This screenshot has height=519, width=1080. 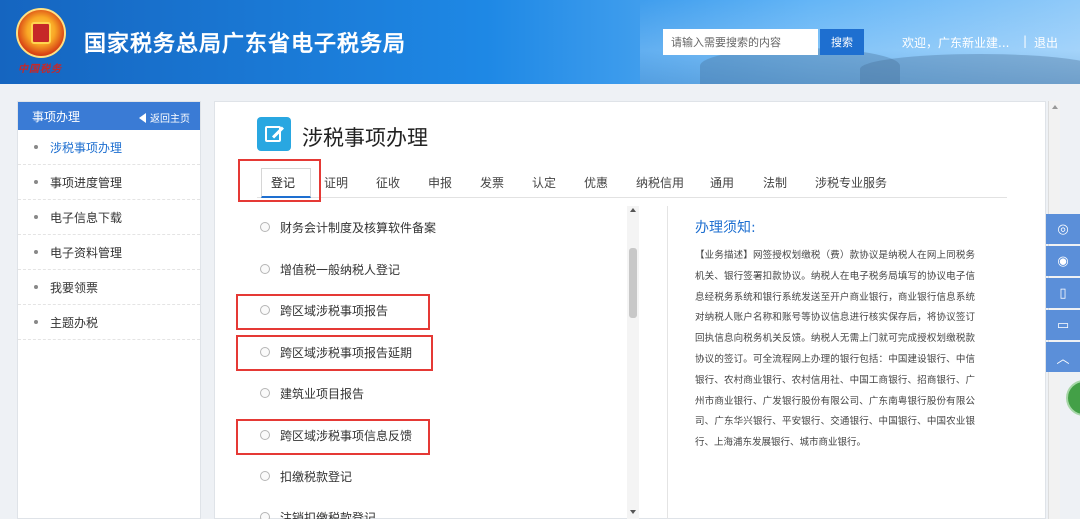 What do you see at coordinates (86, 147) in the screenshot?
I see `sidebar-item-label: 涉税事项办理` at bounding box center [86, 147].